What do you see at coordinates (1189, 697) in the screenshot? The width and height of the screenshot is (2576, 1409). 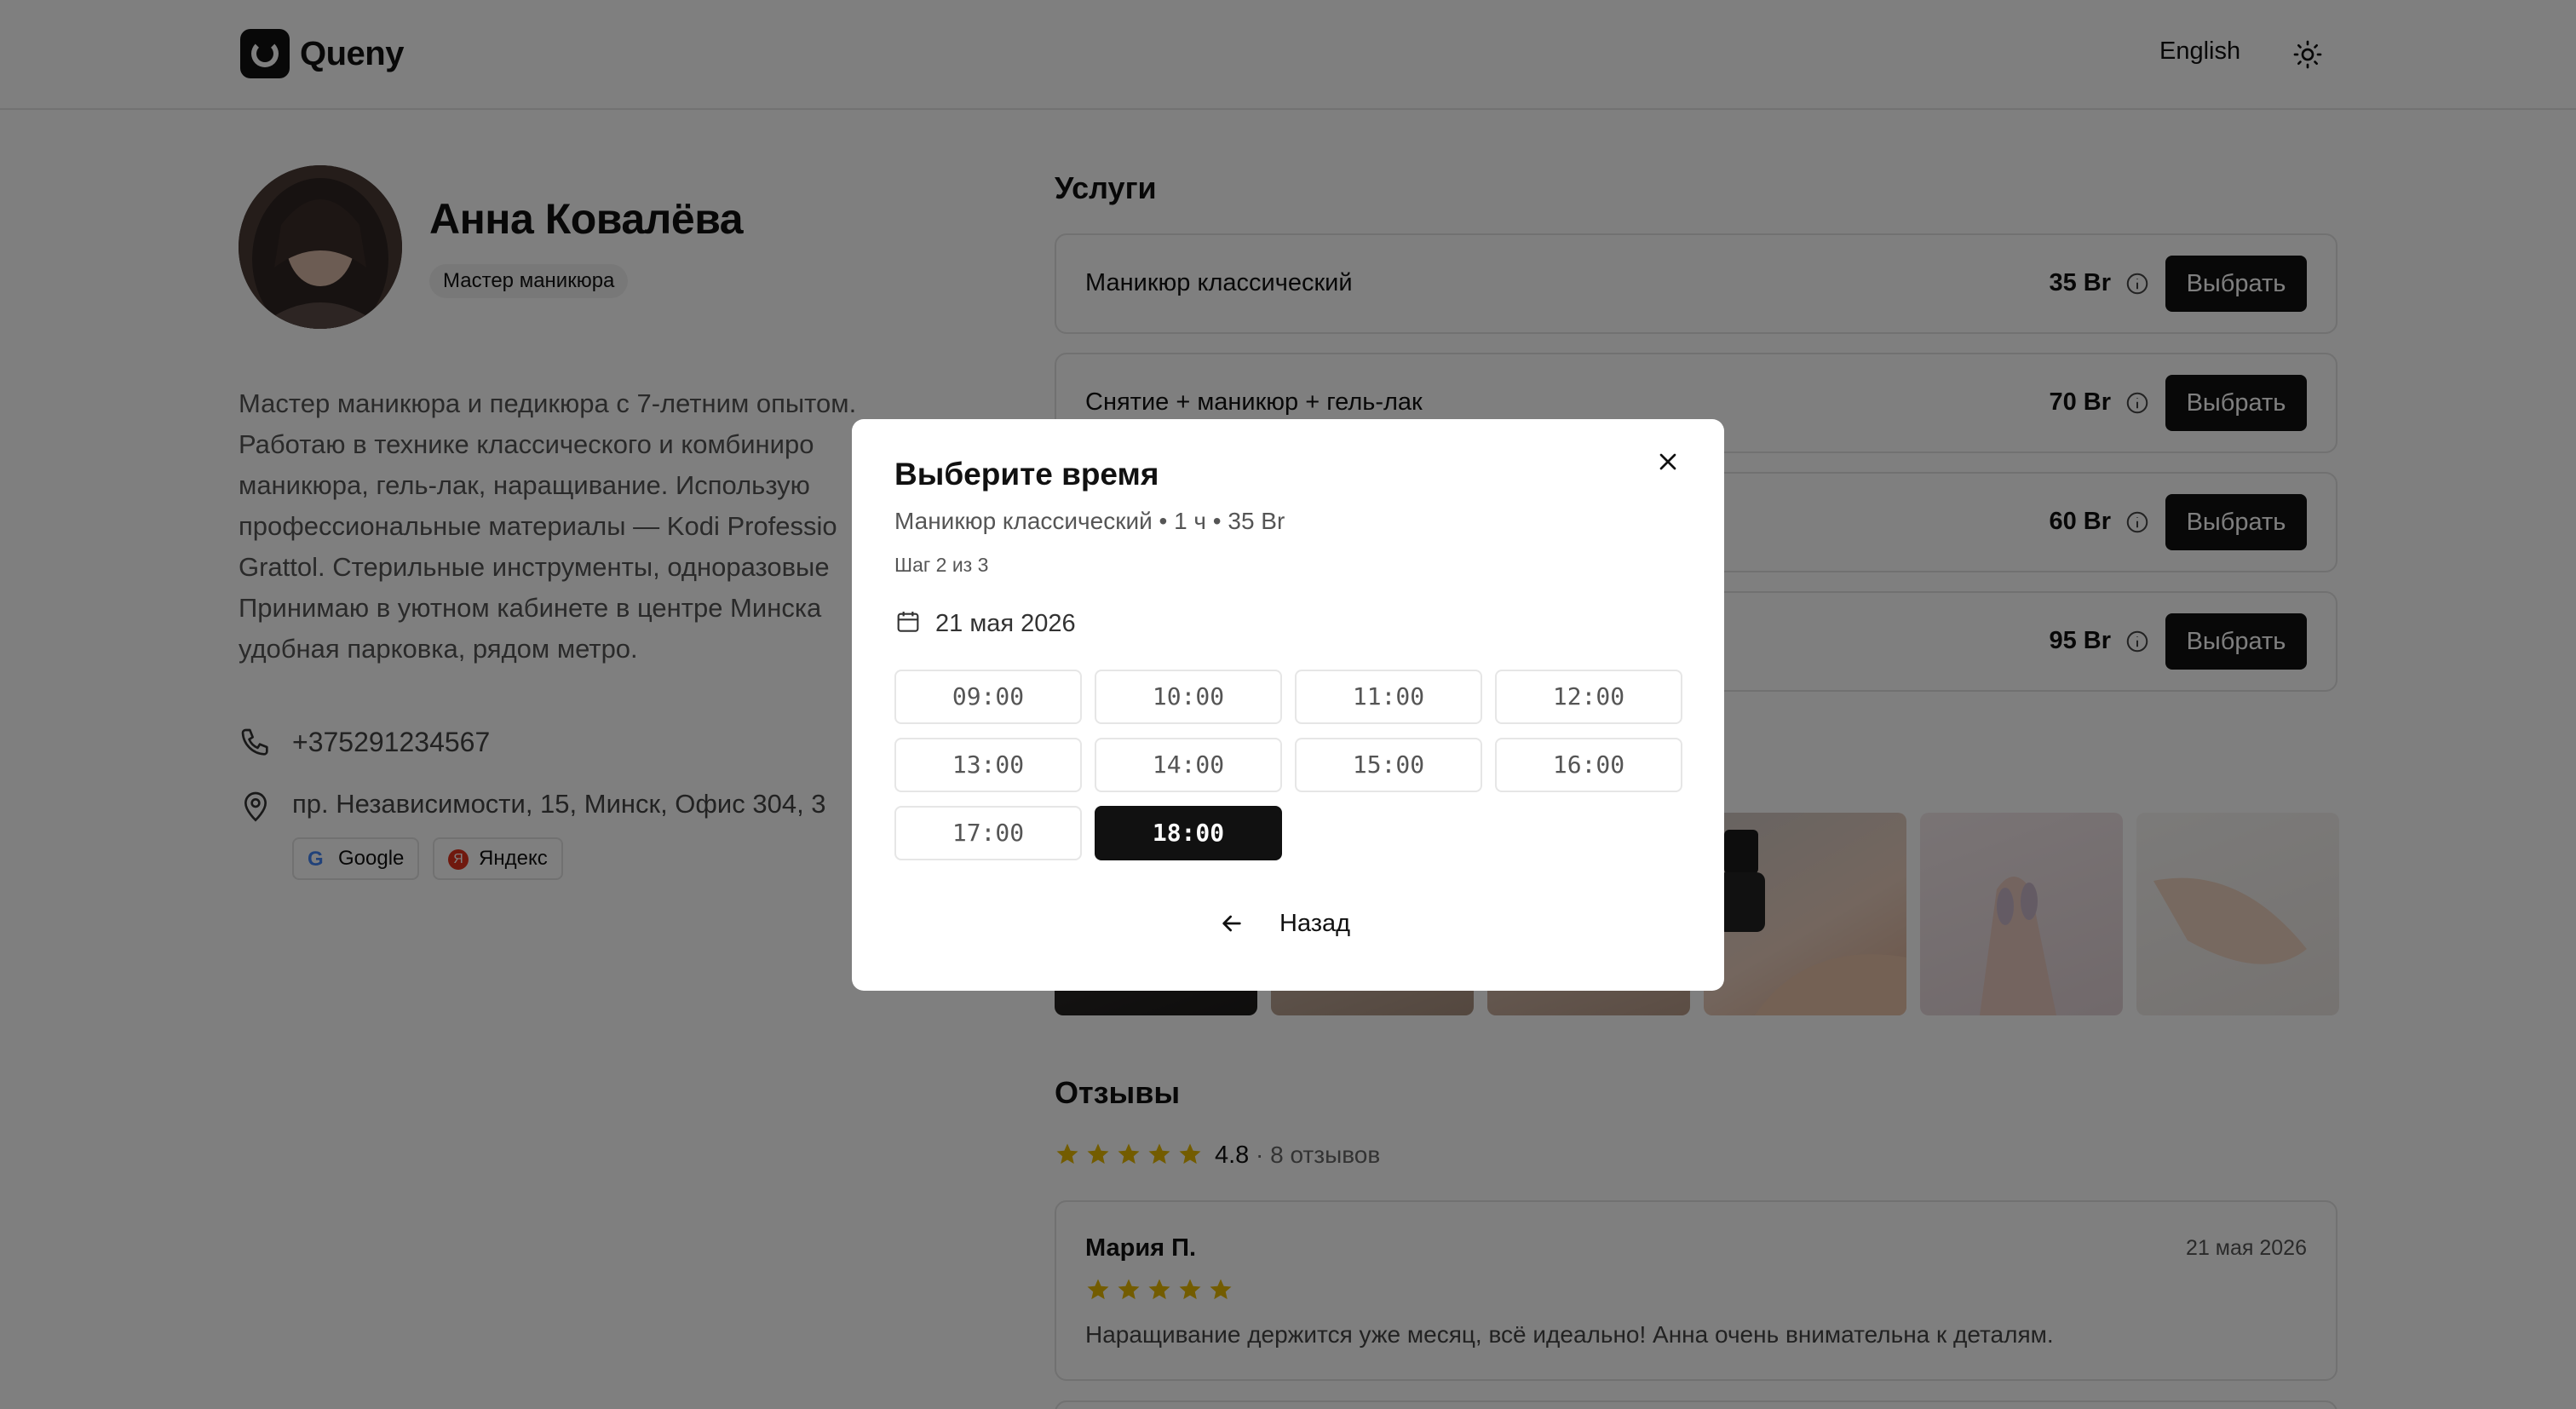 I see `time-slot: 10:00` at bounding box center [1189, 697].